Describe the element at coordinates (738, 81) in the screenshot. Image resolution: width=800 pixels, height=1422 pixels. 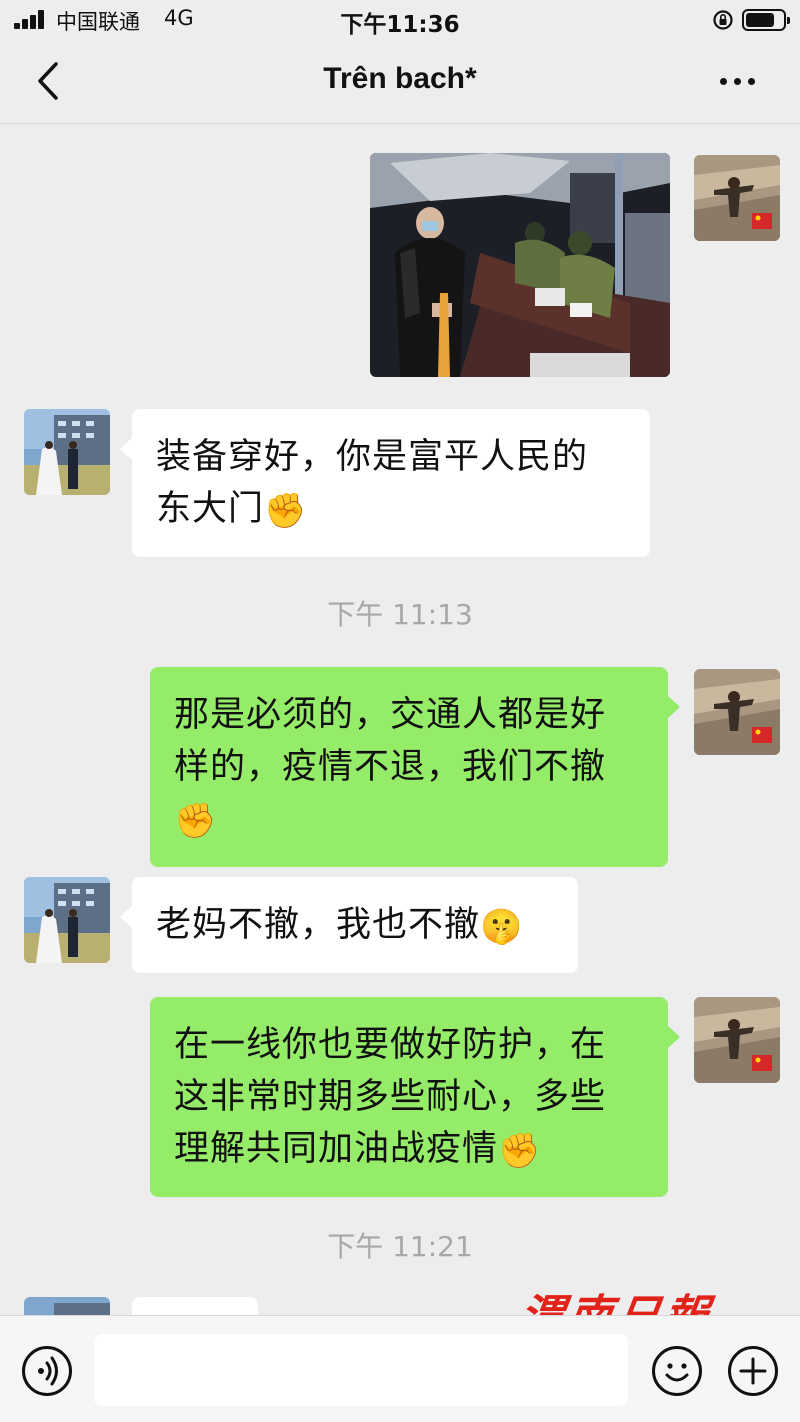
I see `more-options-button` at that location.